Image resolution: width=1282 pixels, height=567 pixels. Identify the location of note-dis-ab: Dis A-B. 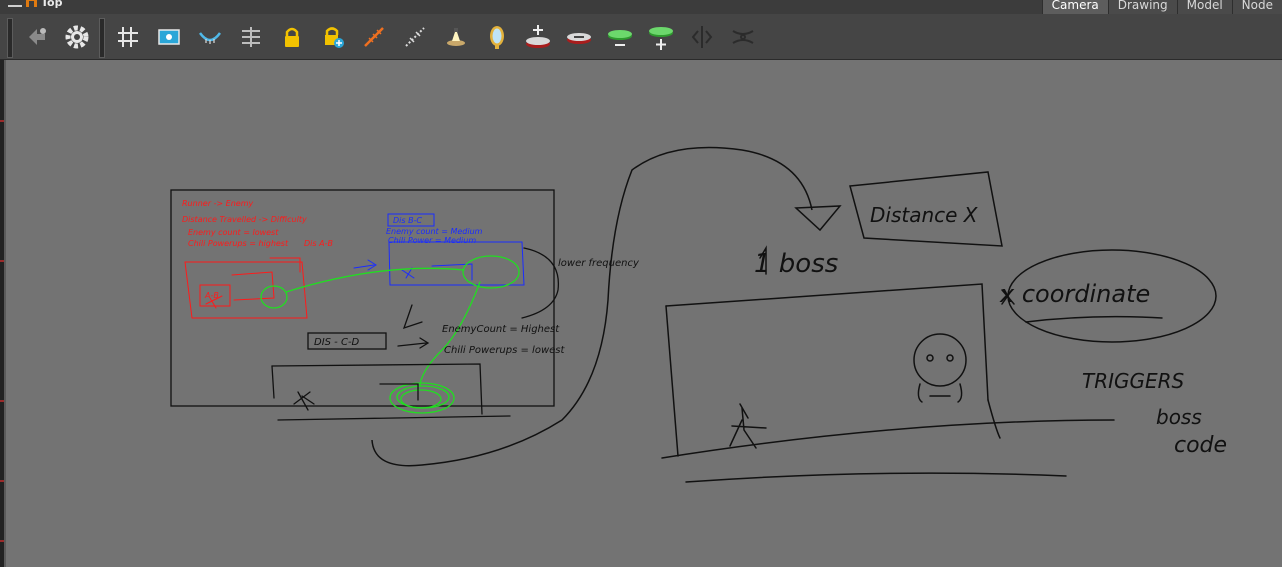
(318, 243).